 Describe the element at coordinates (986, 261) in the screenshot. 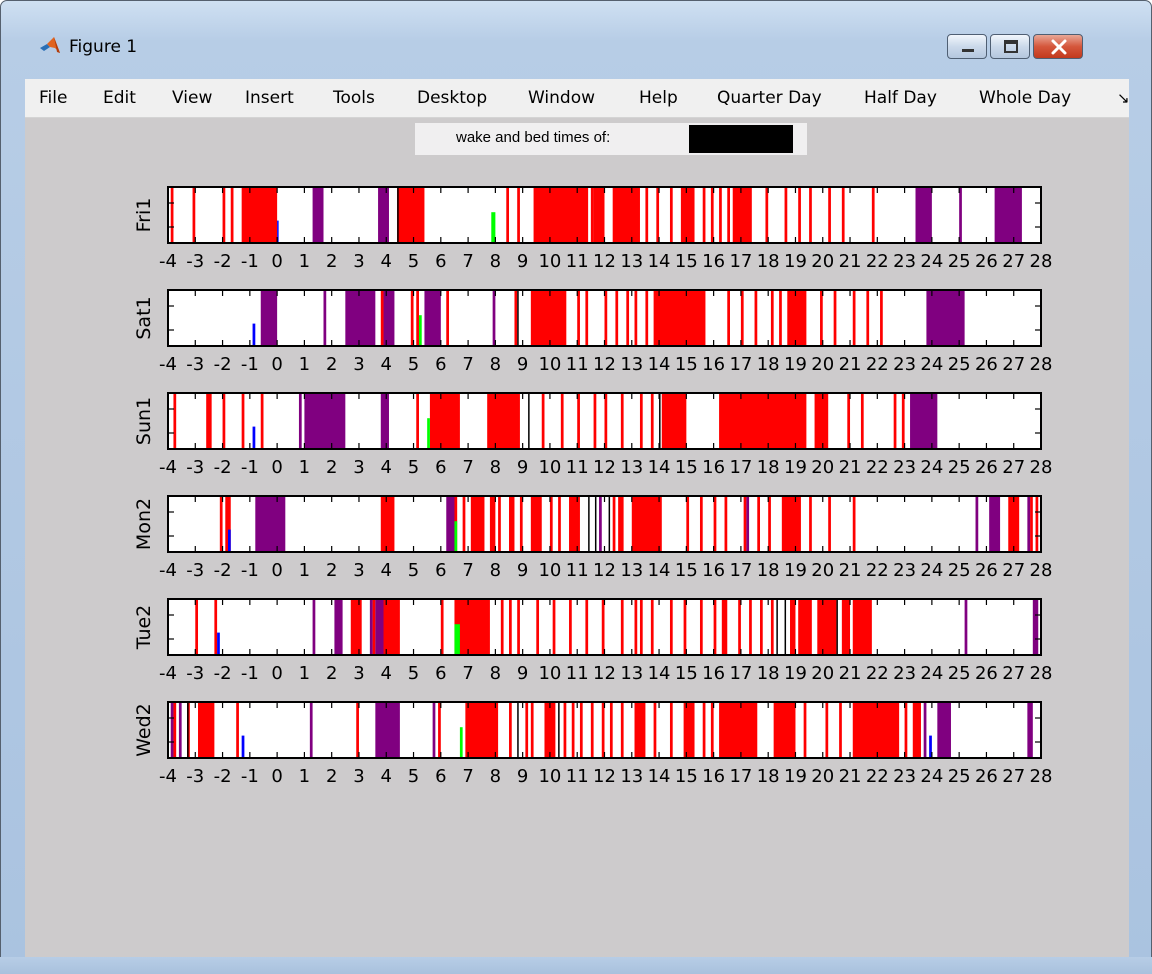

I see `x-tick-label: 26` at that location.